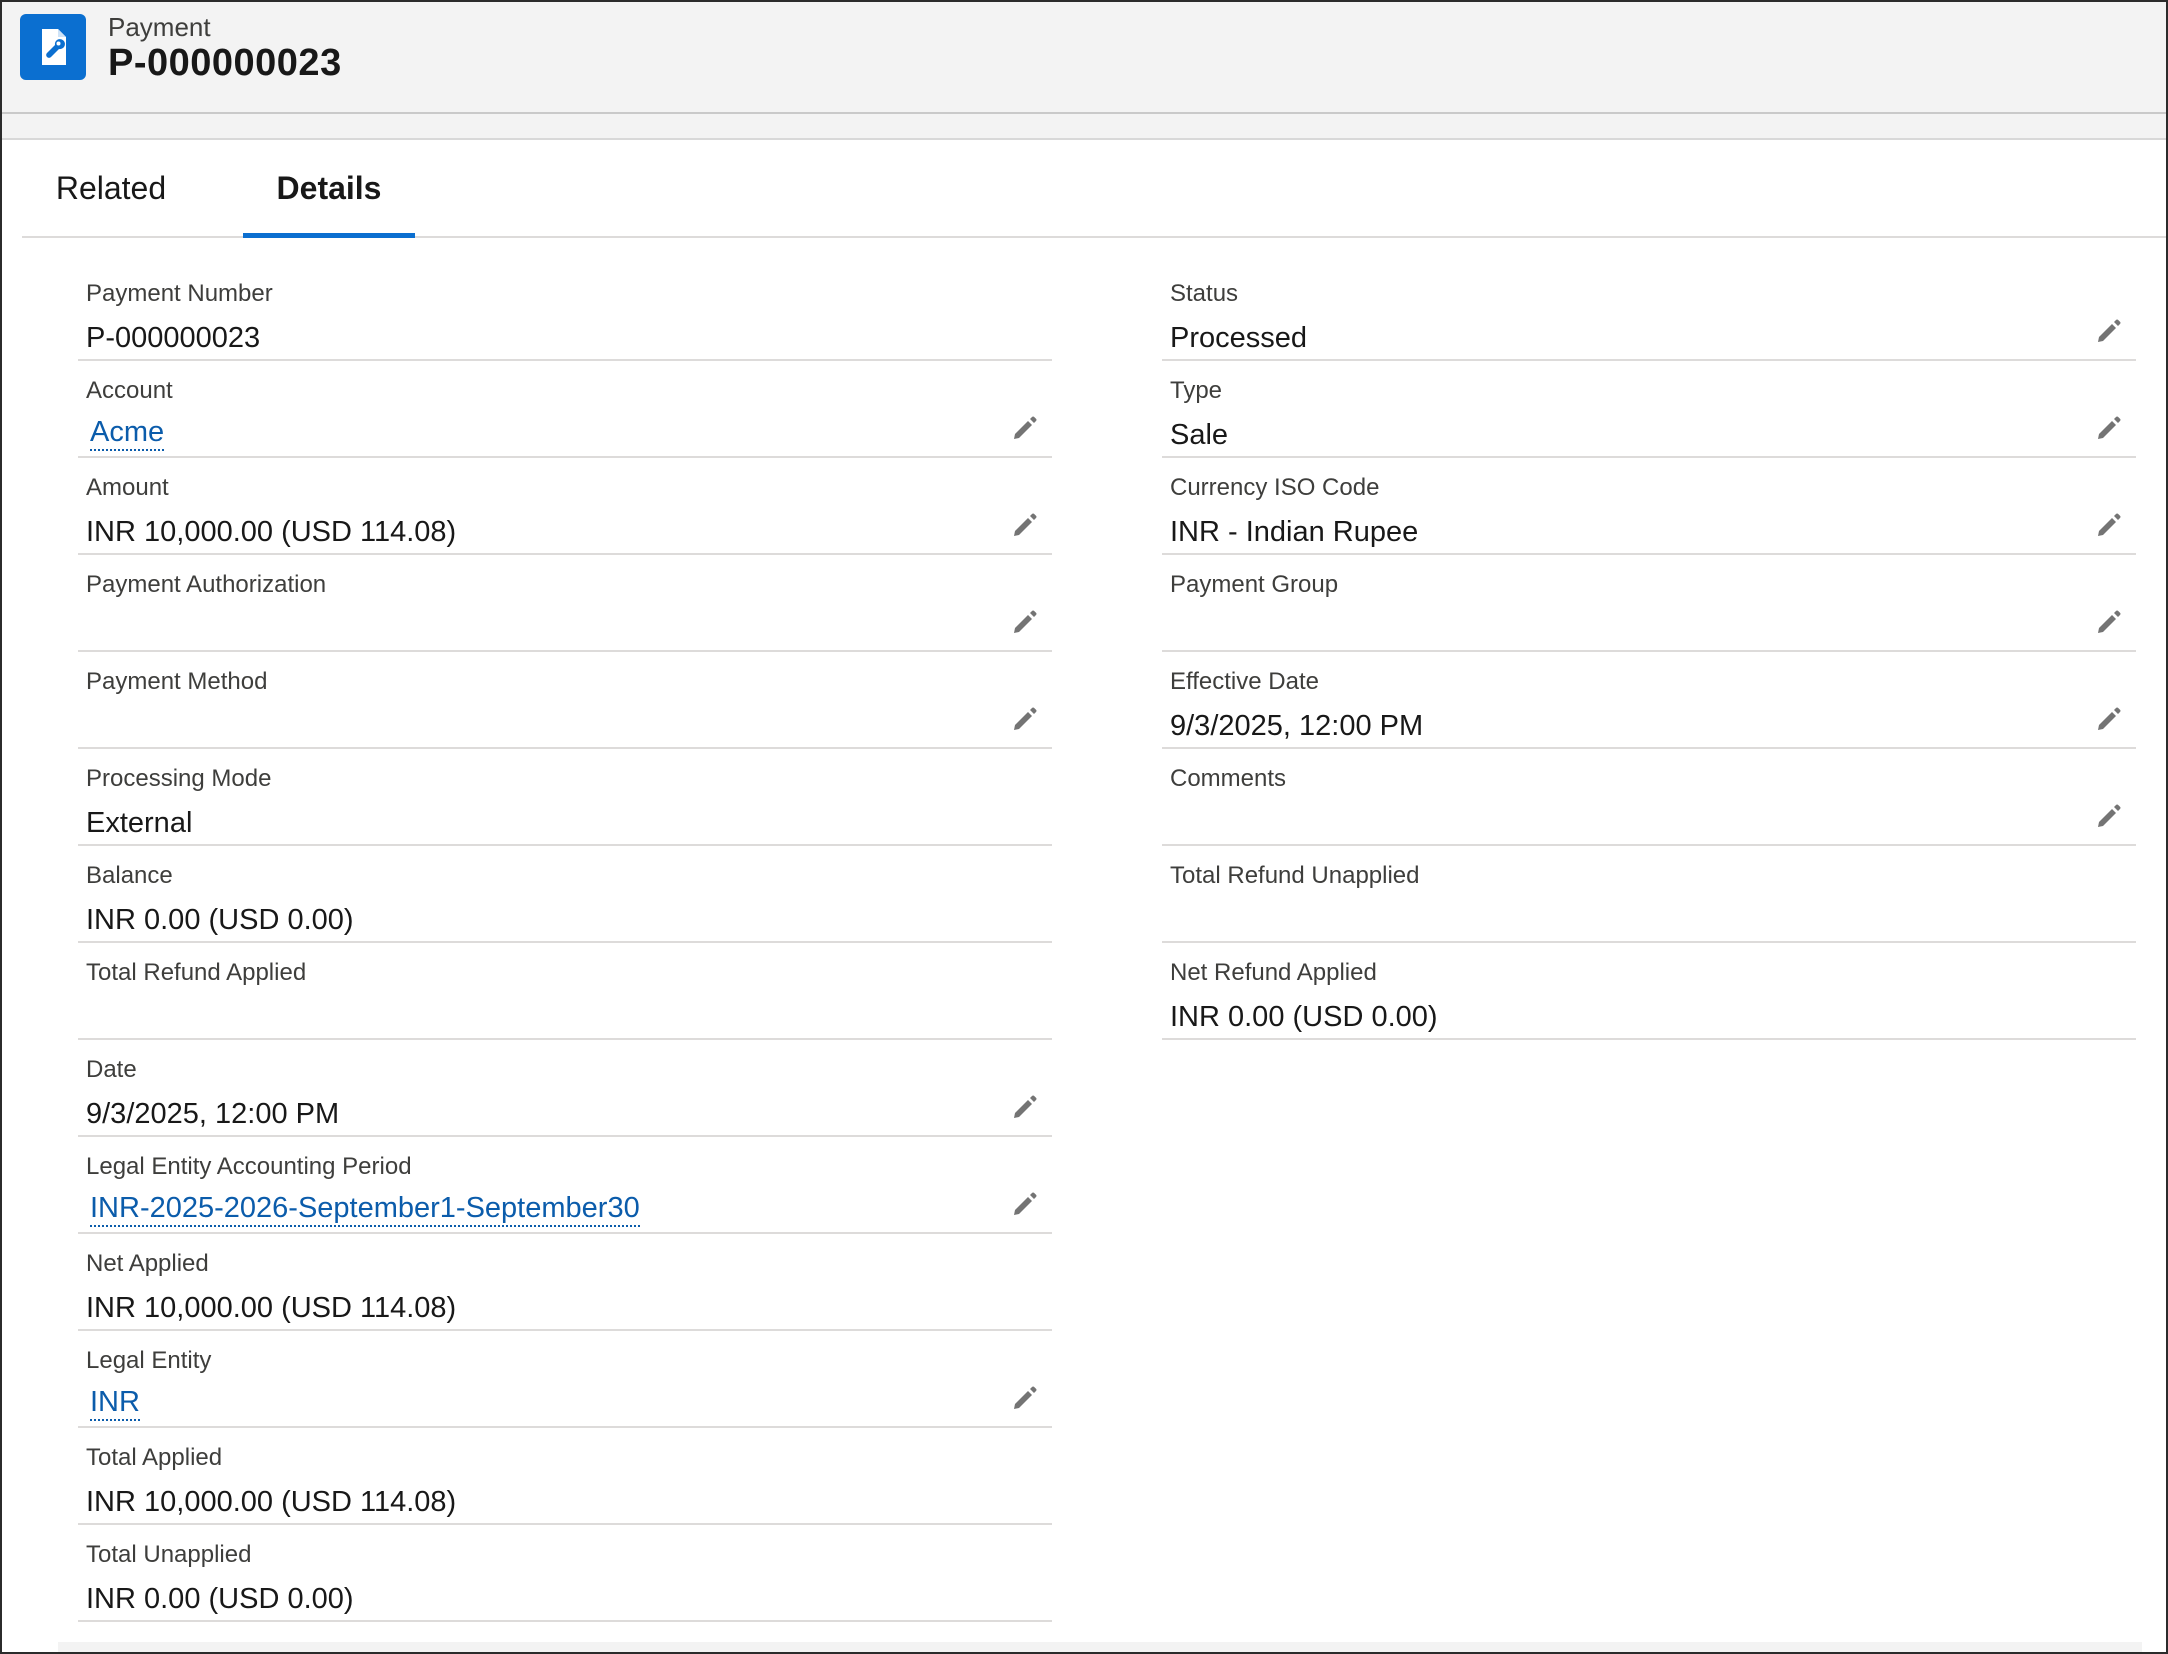 This screenshot has width=2168, height=1654. What do you see at coordinates (1649, 603) in the screenshot?
I see `field-payment-group: Payment Group` at bounding box center [1649, 603].